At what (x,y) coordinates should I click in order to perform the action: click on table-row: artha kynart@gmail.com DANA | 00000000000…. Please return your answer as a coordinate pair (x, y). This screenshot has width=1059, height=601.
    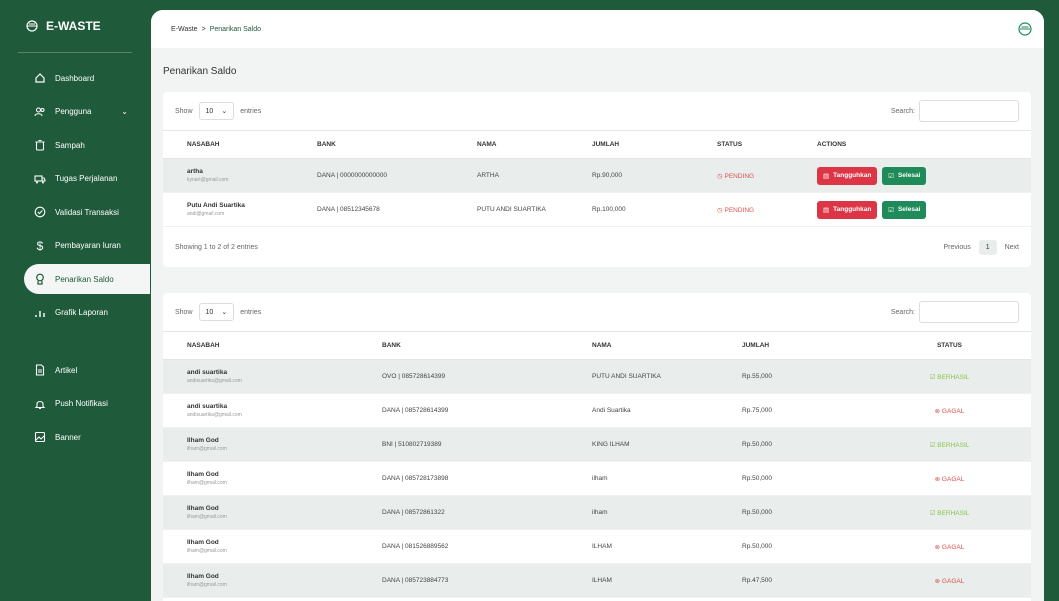
    Looking at the image, I should click on (597, 175).